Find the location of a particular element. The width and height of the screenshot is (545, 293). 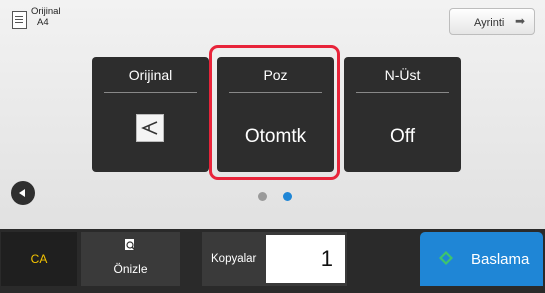

copies-control: Kopyalar 1 is located at coordinates (274, 259).